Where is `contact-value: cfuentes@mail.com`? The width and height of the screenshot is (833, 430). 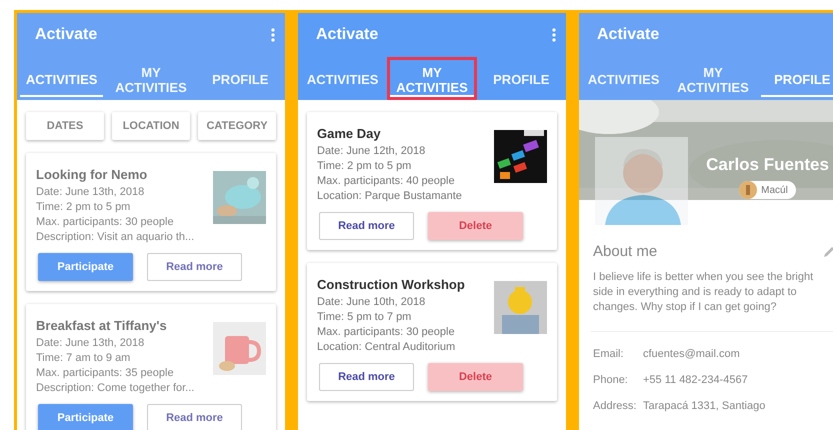
contact-value: cfuentes@mail.com is located at coordinates (692, 354).